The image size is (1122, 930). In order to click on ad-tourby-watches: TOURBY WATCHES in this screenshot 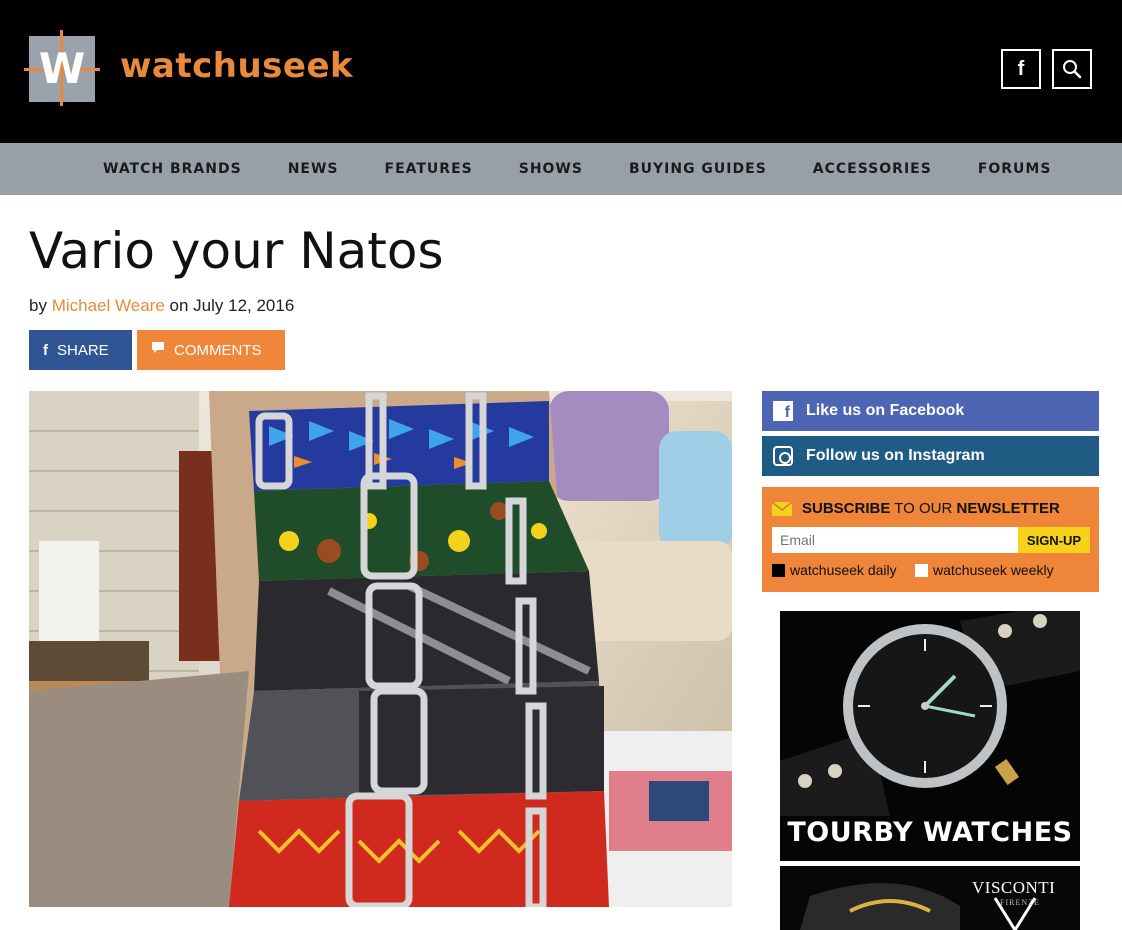, I will do `click(930, 736)`.